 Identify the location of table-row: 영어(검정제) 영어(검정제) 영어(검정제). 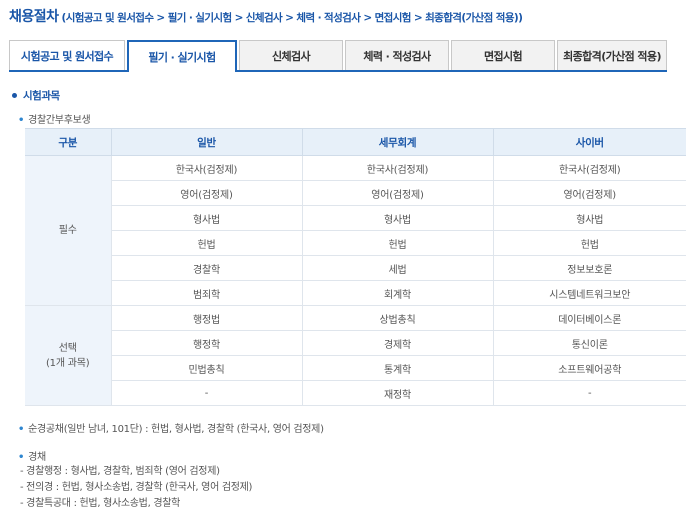
(355, 193).